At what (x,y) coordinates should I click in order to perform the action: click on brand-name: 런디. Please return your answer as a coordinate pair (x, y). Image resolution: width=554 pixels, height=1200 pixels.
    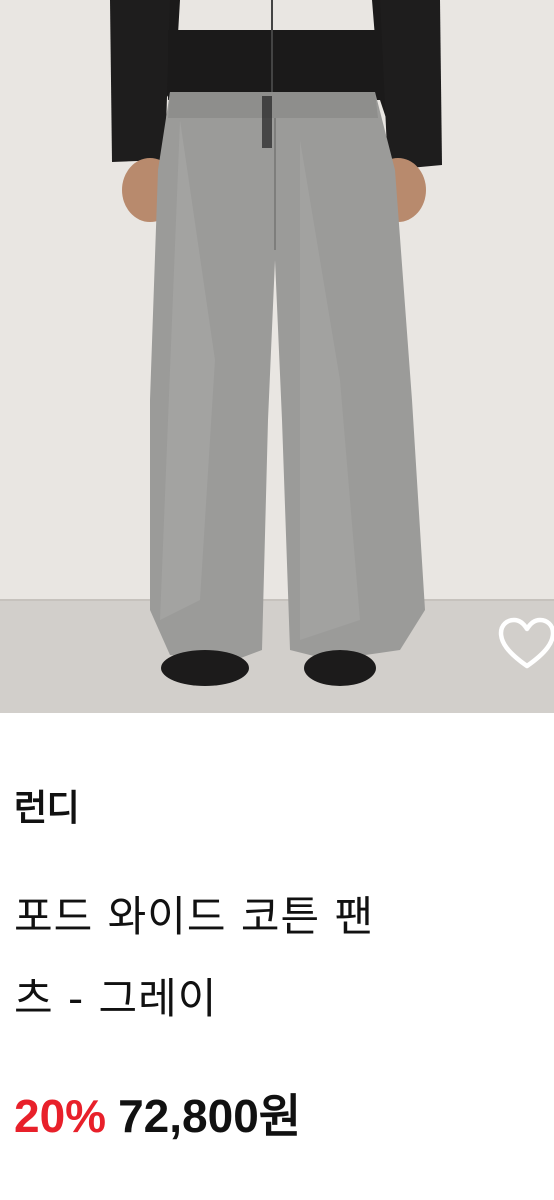
    Looking at the image, I should click on (47, 809).